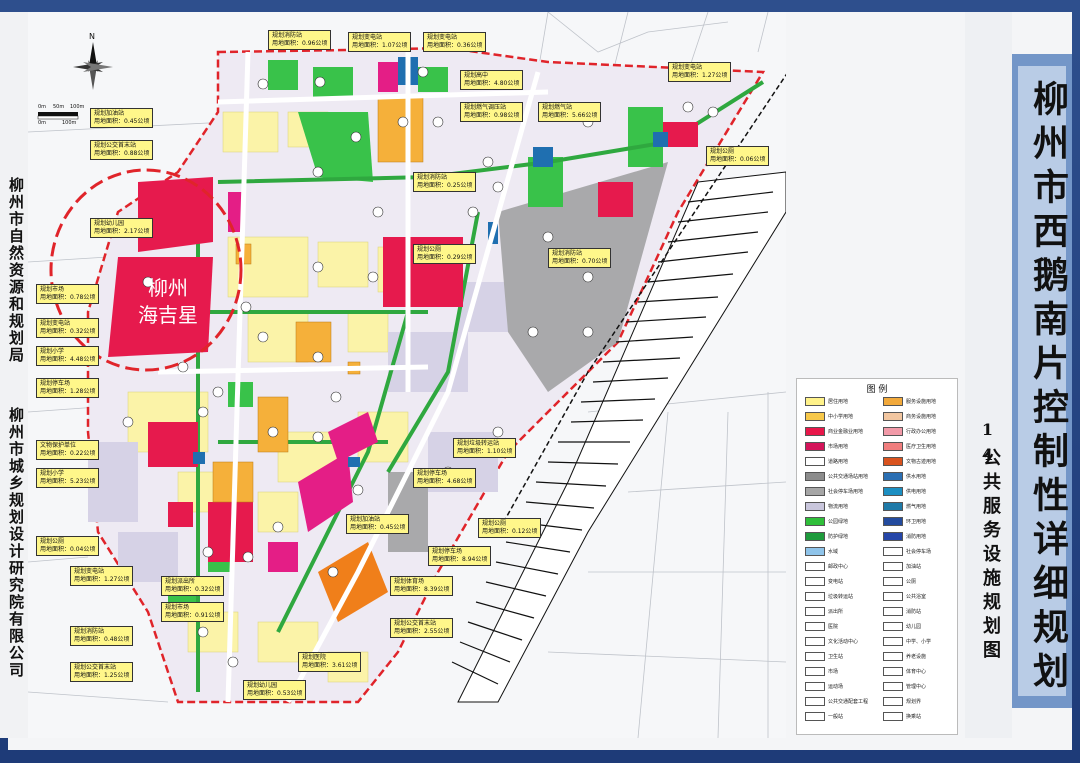 This screenshot has height=763, width=1080. What do you see at coordinates (68, 478) in the screenshot?
I see `callout-22: 规划小学 用地面积：5.23公顷` at bounding box center [68, 478].